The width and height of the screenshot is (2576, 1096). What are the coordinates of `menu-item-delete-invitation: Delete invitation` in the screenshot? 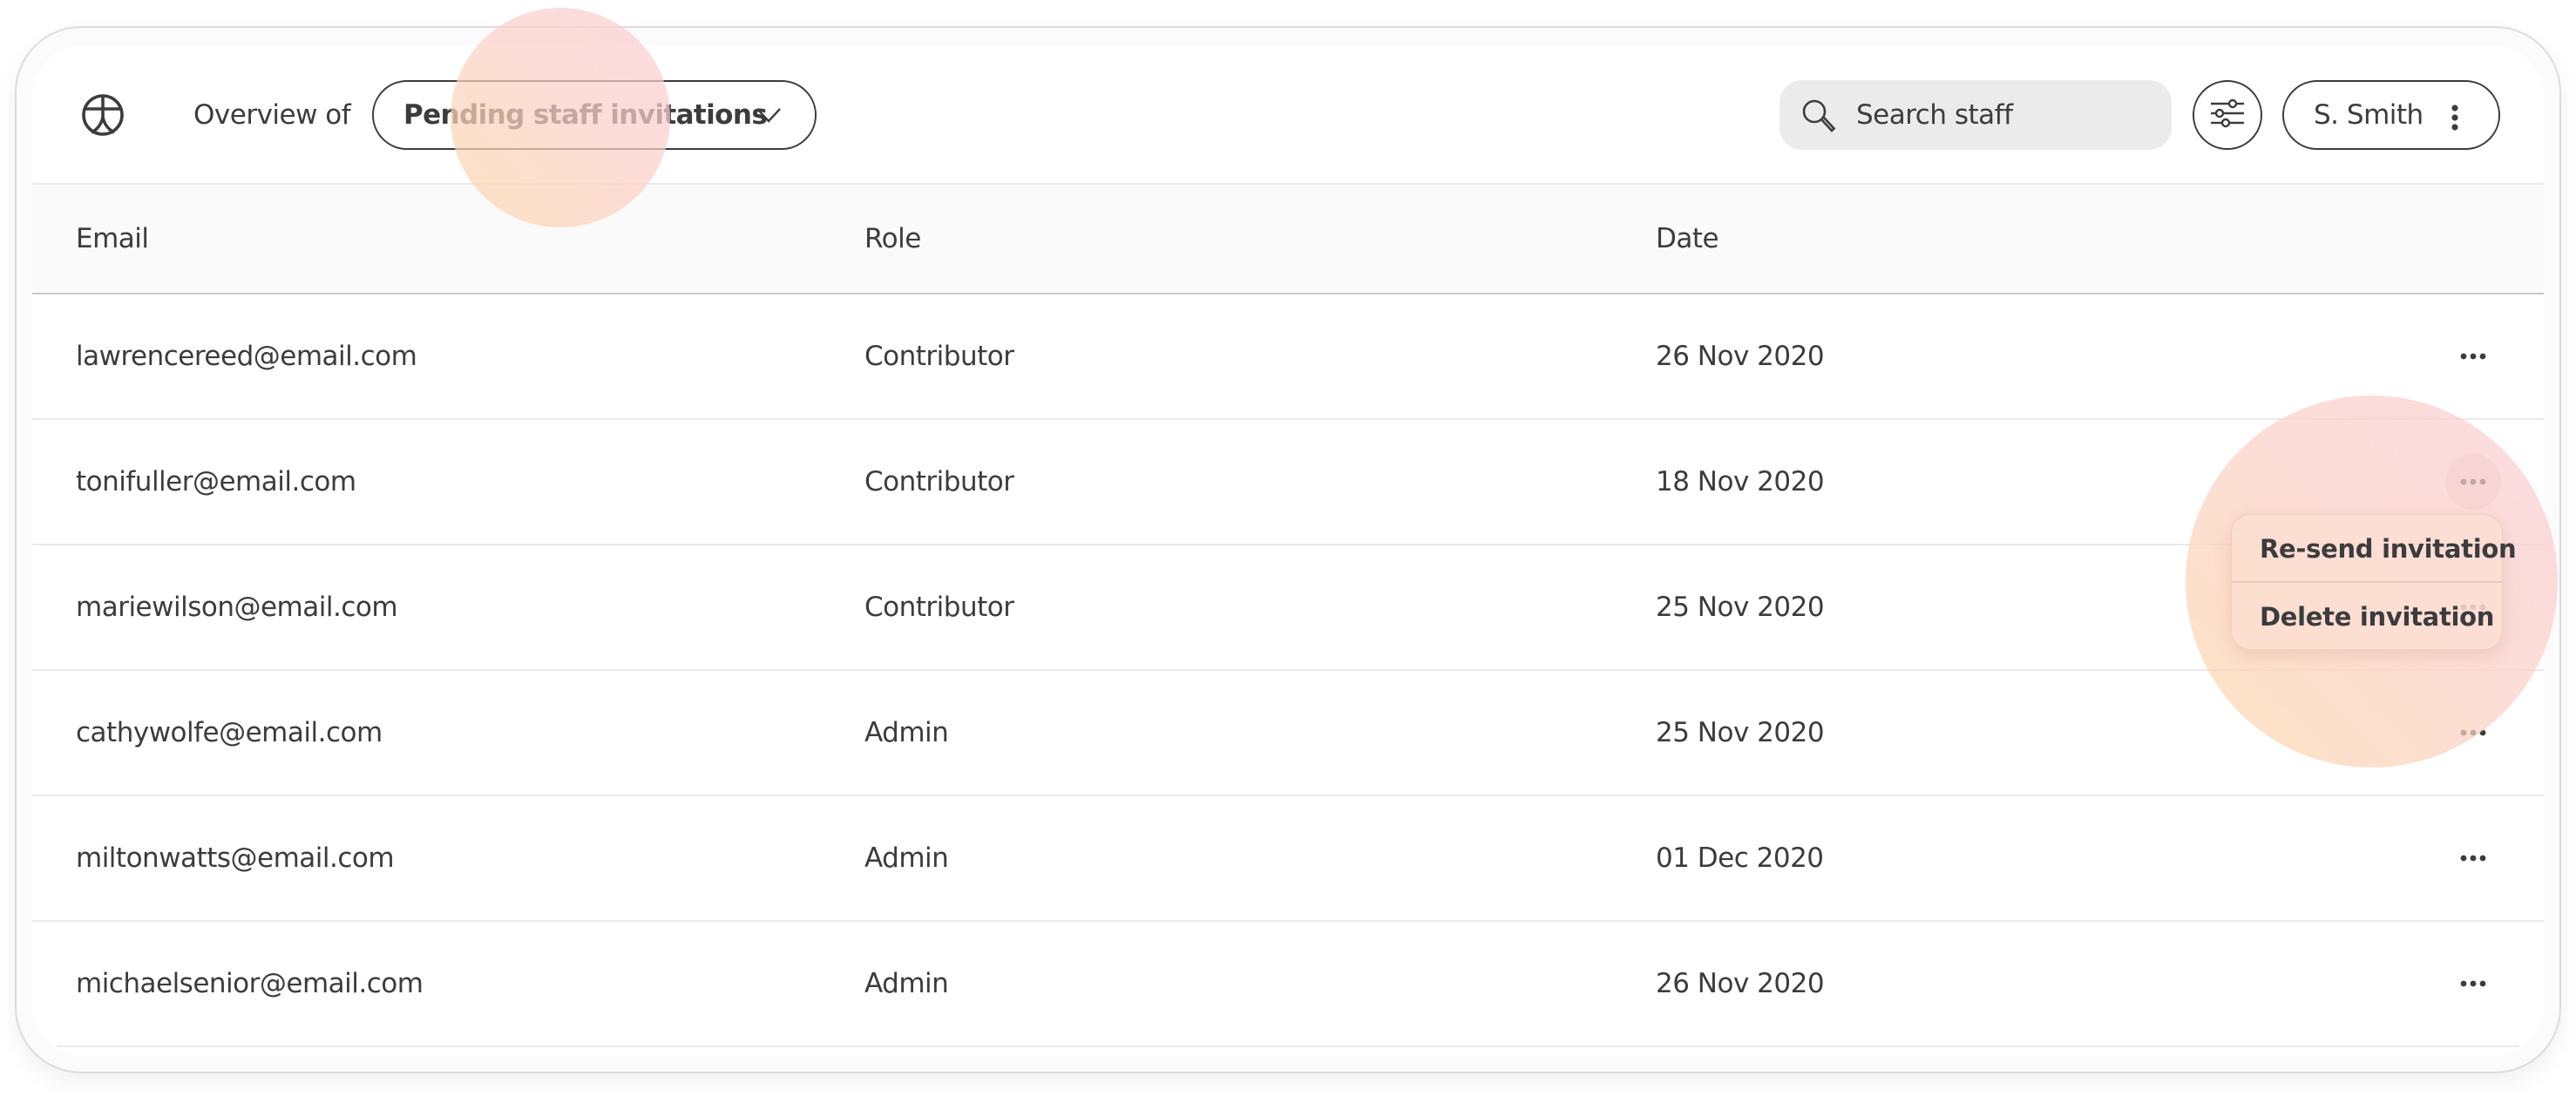 It's located at (2367, 617).